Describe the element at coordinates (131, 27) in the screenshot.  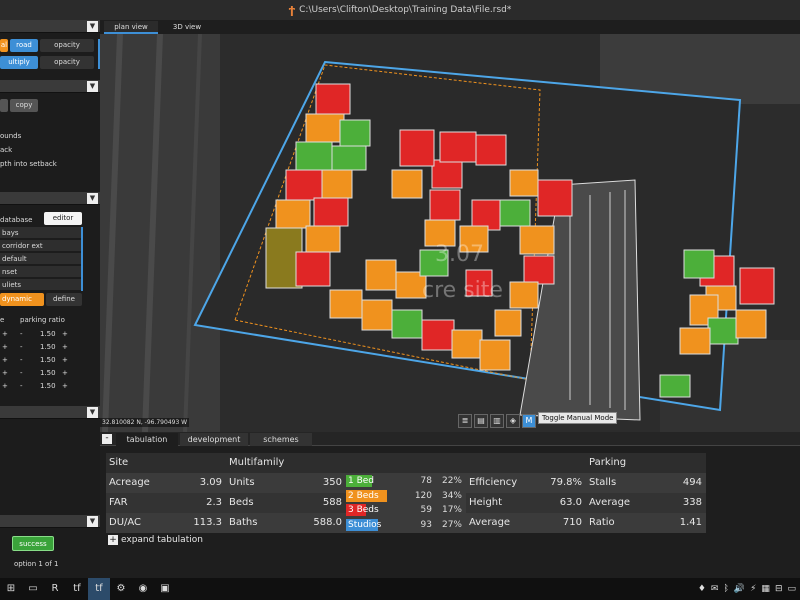
I see `tab-plan-view: plan view` at that location.